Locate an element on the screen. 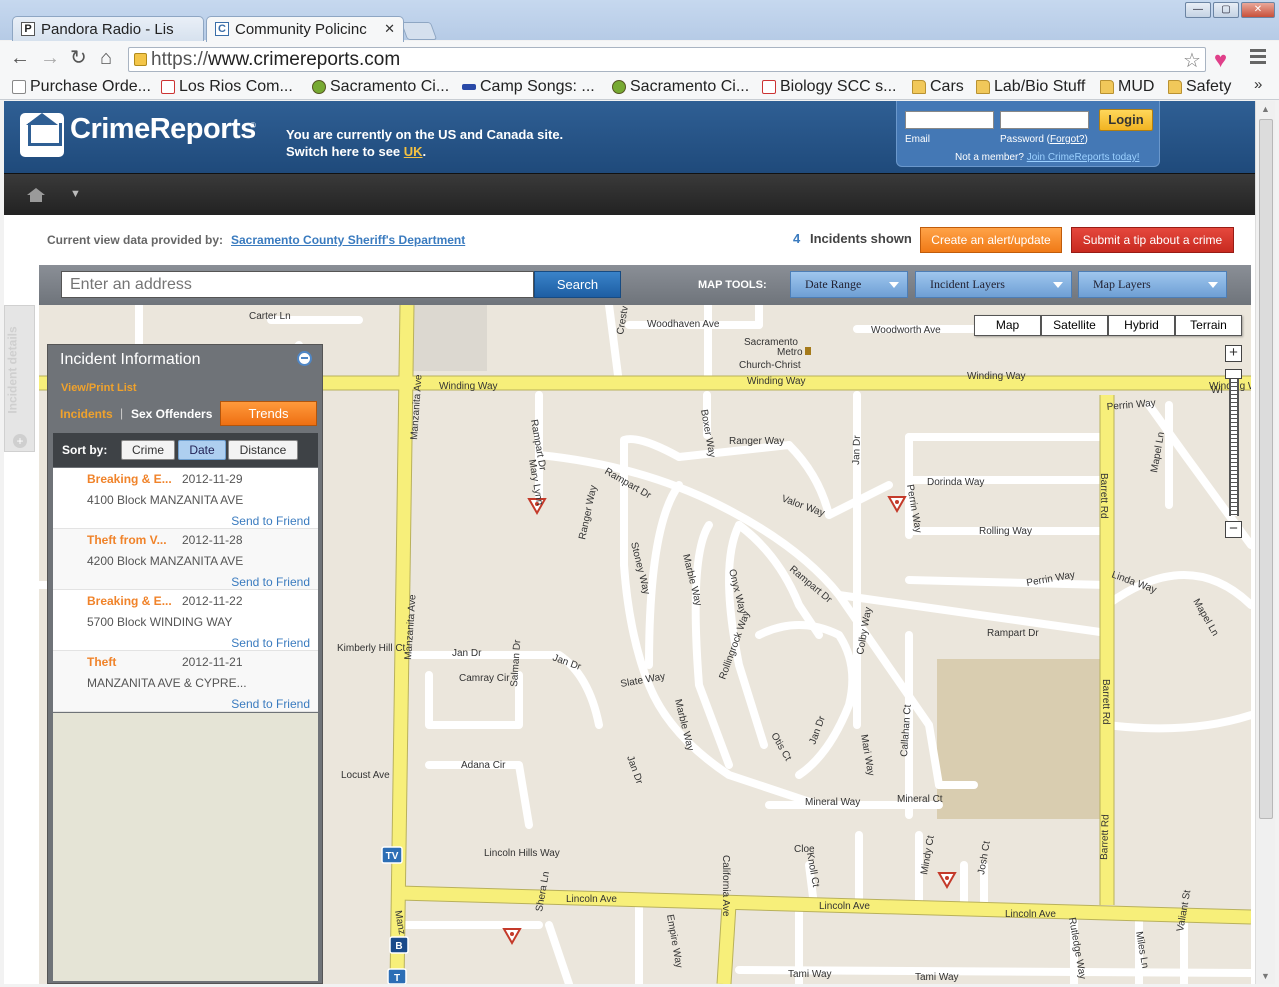  heart-extension-icon: ♥ is located at coordinates (1220, 60).